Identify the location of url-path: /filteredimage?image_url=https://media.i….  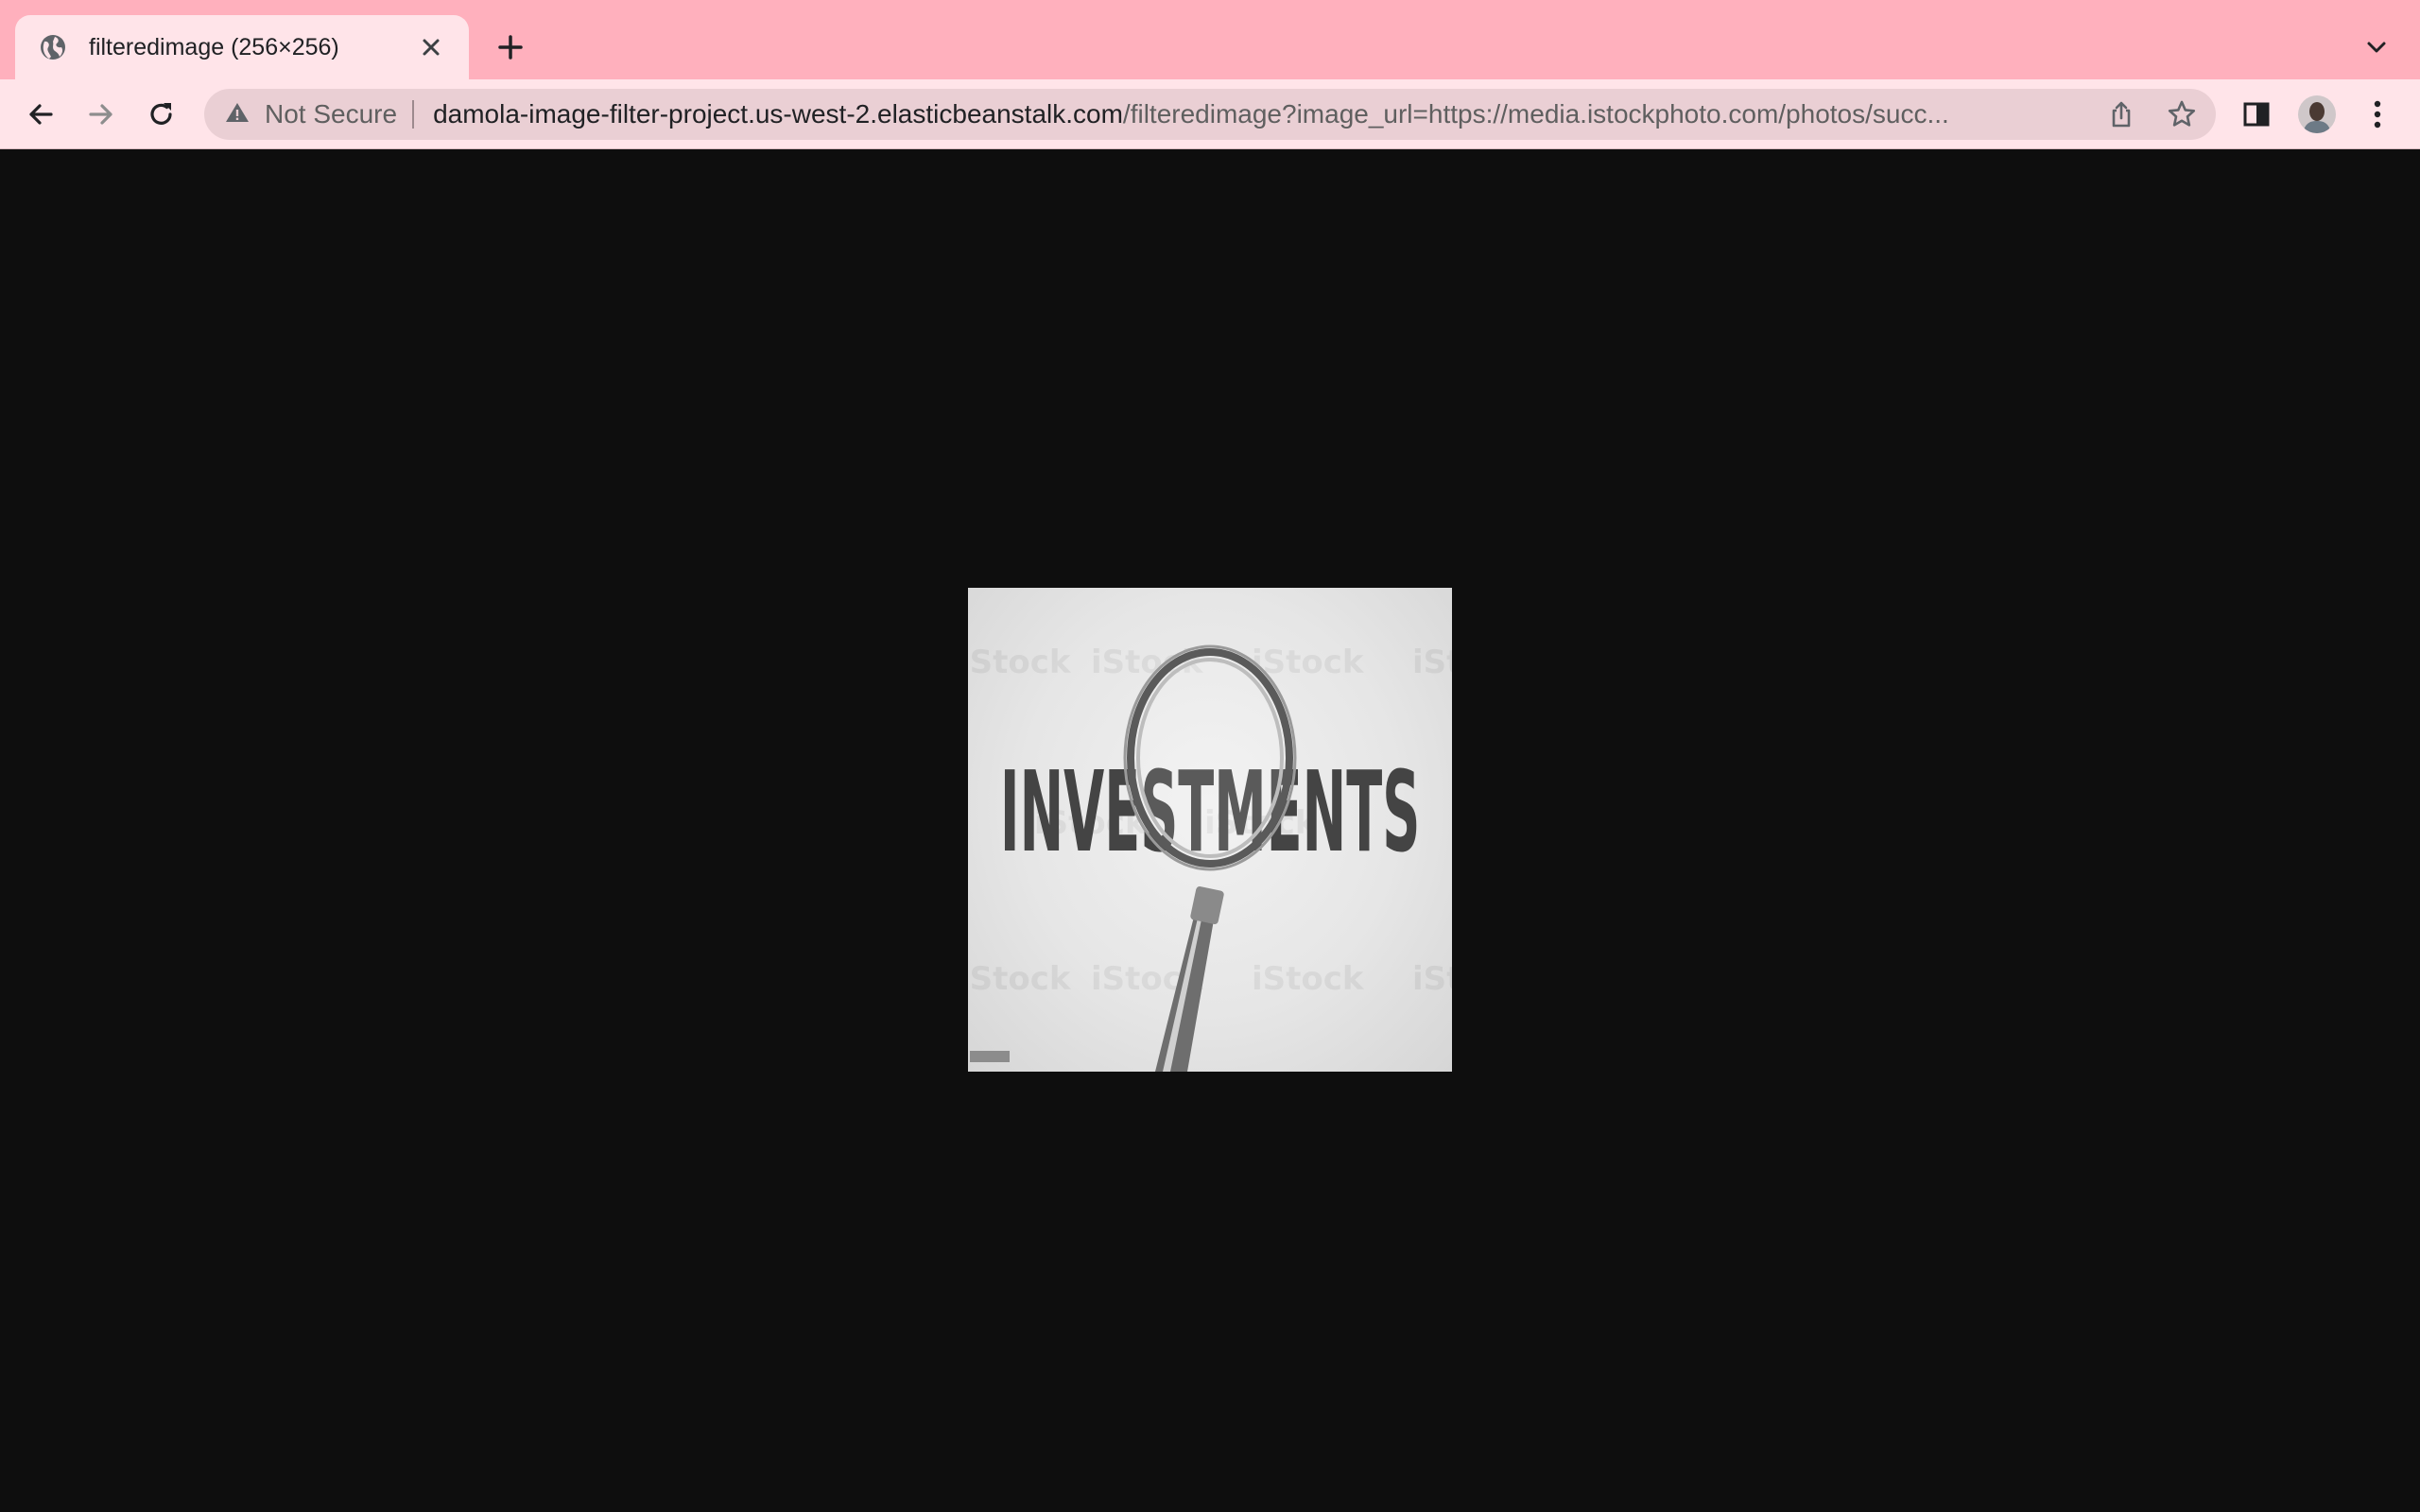
(1535, 114).